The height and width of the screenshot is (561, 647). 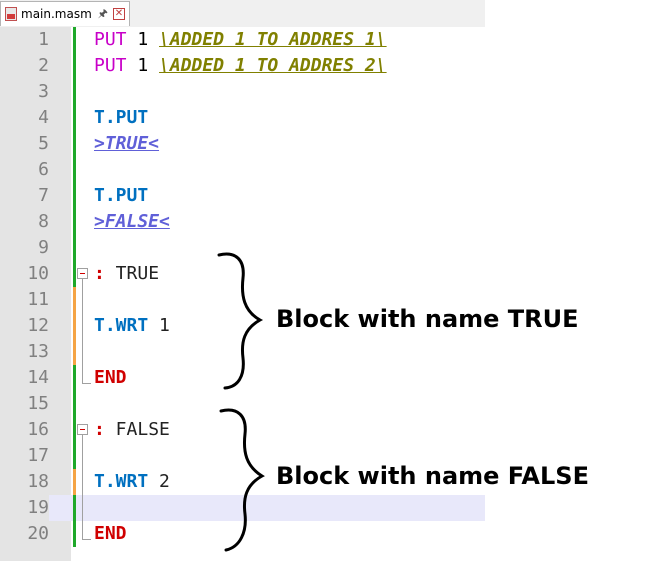 I want to click on line-number: 14, so click(x=24, y=378).